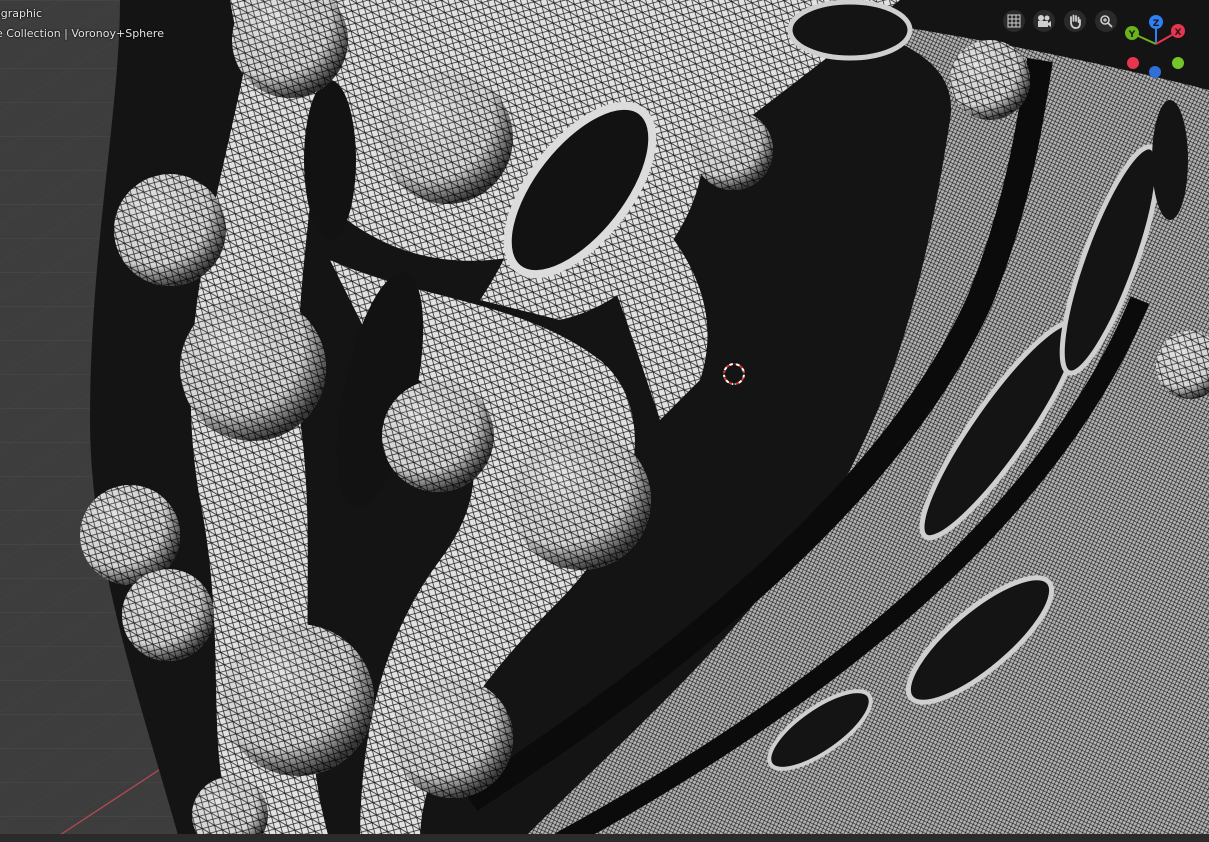 The width and height of the screenshot is (1209, 842). I want to click on camera-icon, so click(1044, 21).